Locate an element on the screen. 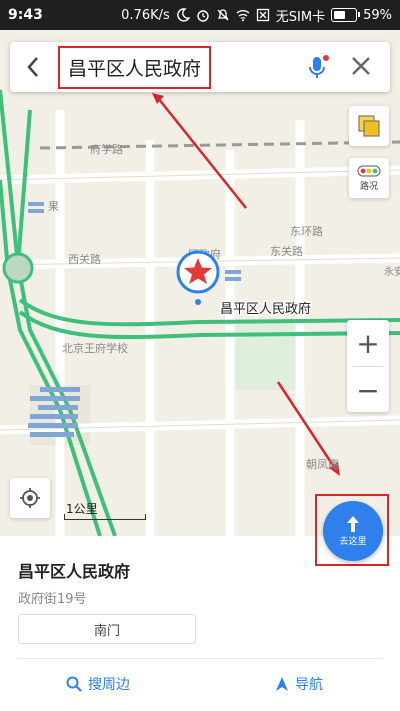 The height and width of the screenshot is (711, 400). map-label-east-street: 东环路 is located at coordinates (306, 231).